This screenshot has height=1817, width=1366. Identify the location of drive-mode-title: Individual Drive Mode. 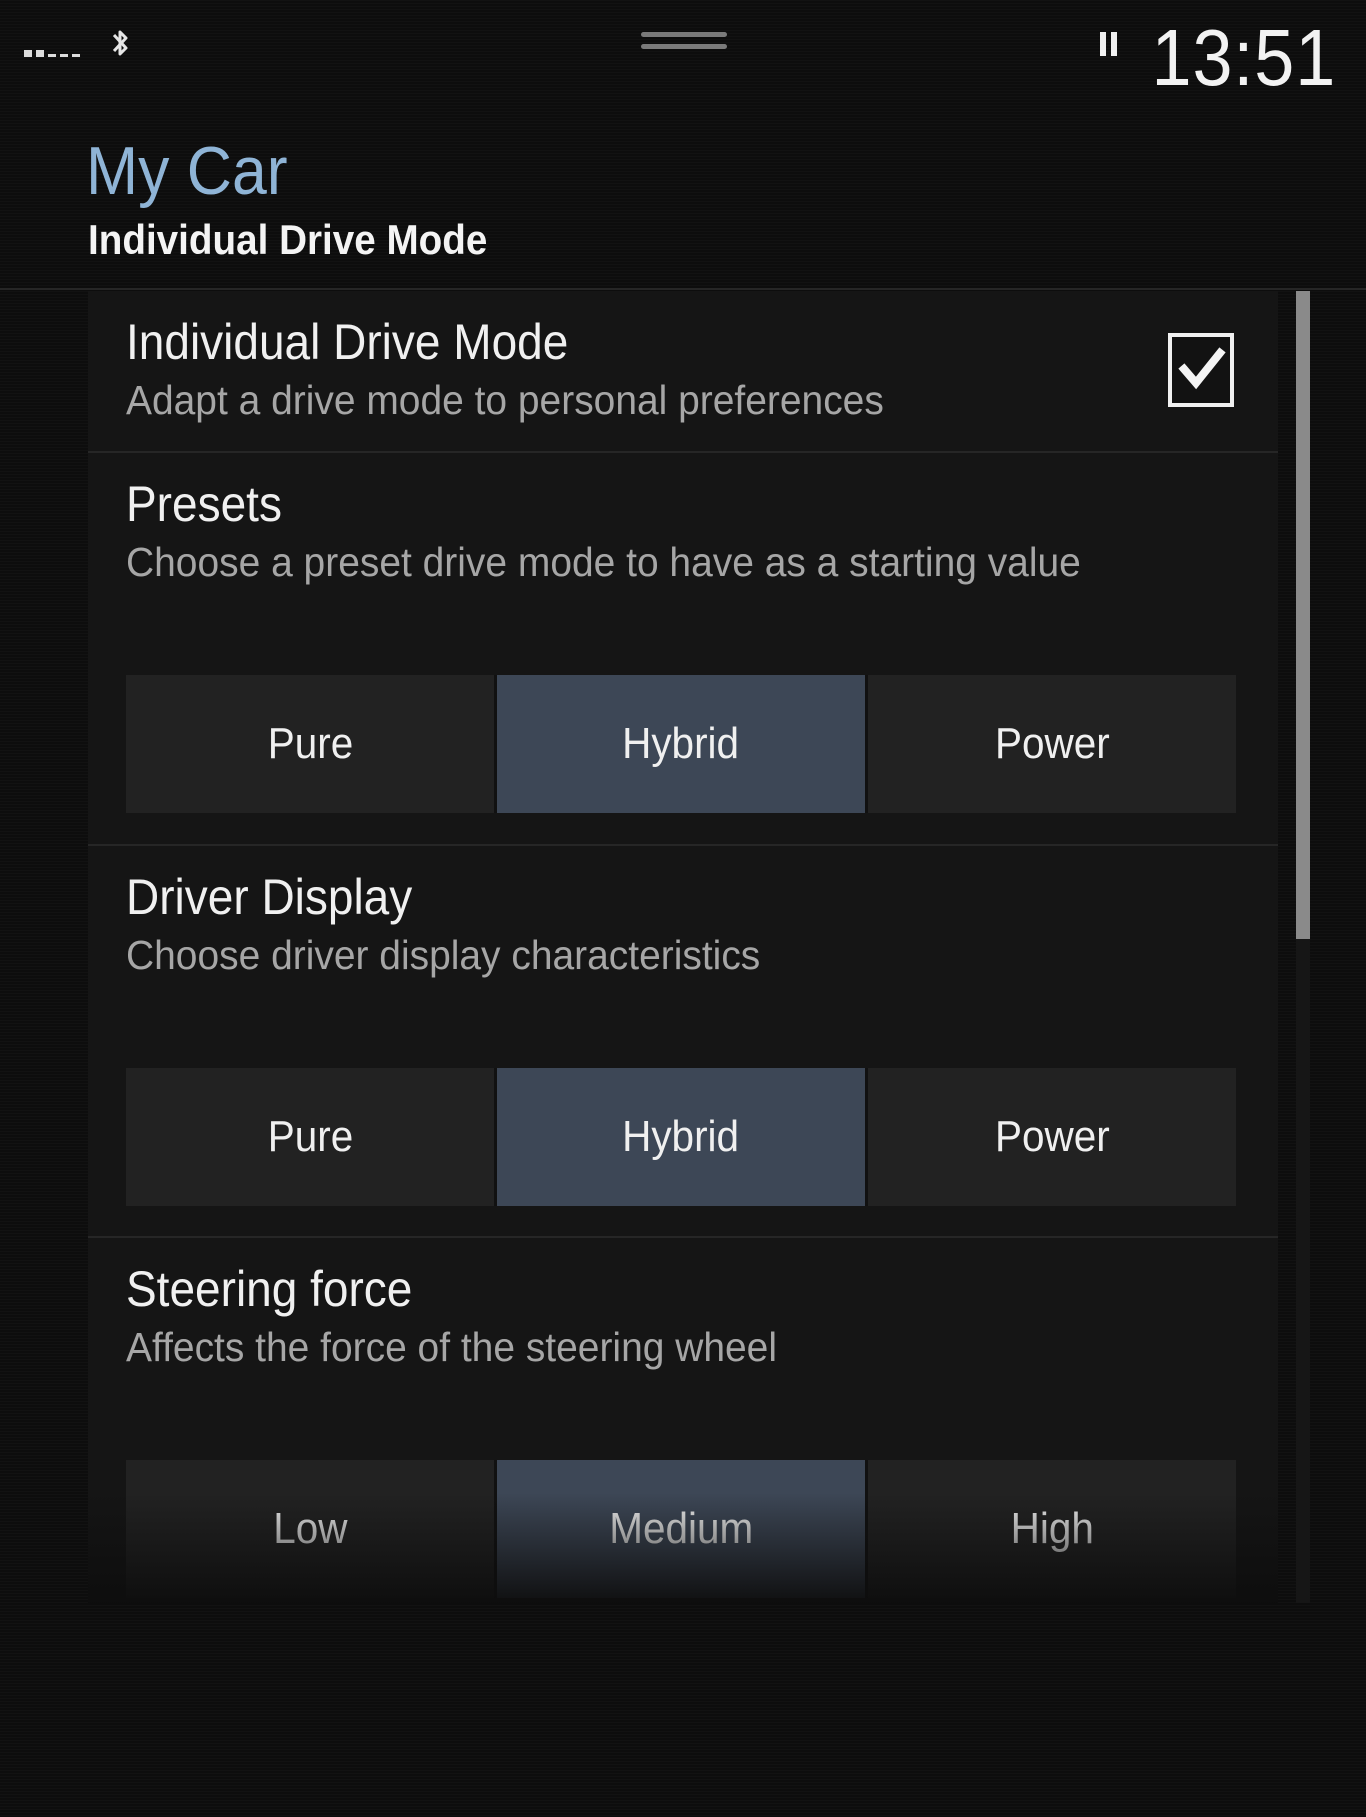
(347, 342).